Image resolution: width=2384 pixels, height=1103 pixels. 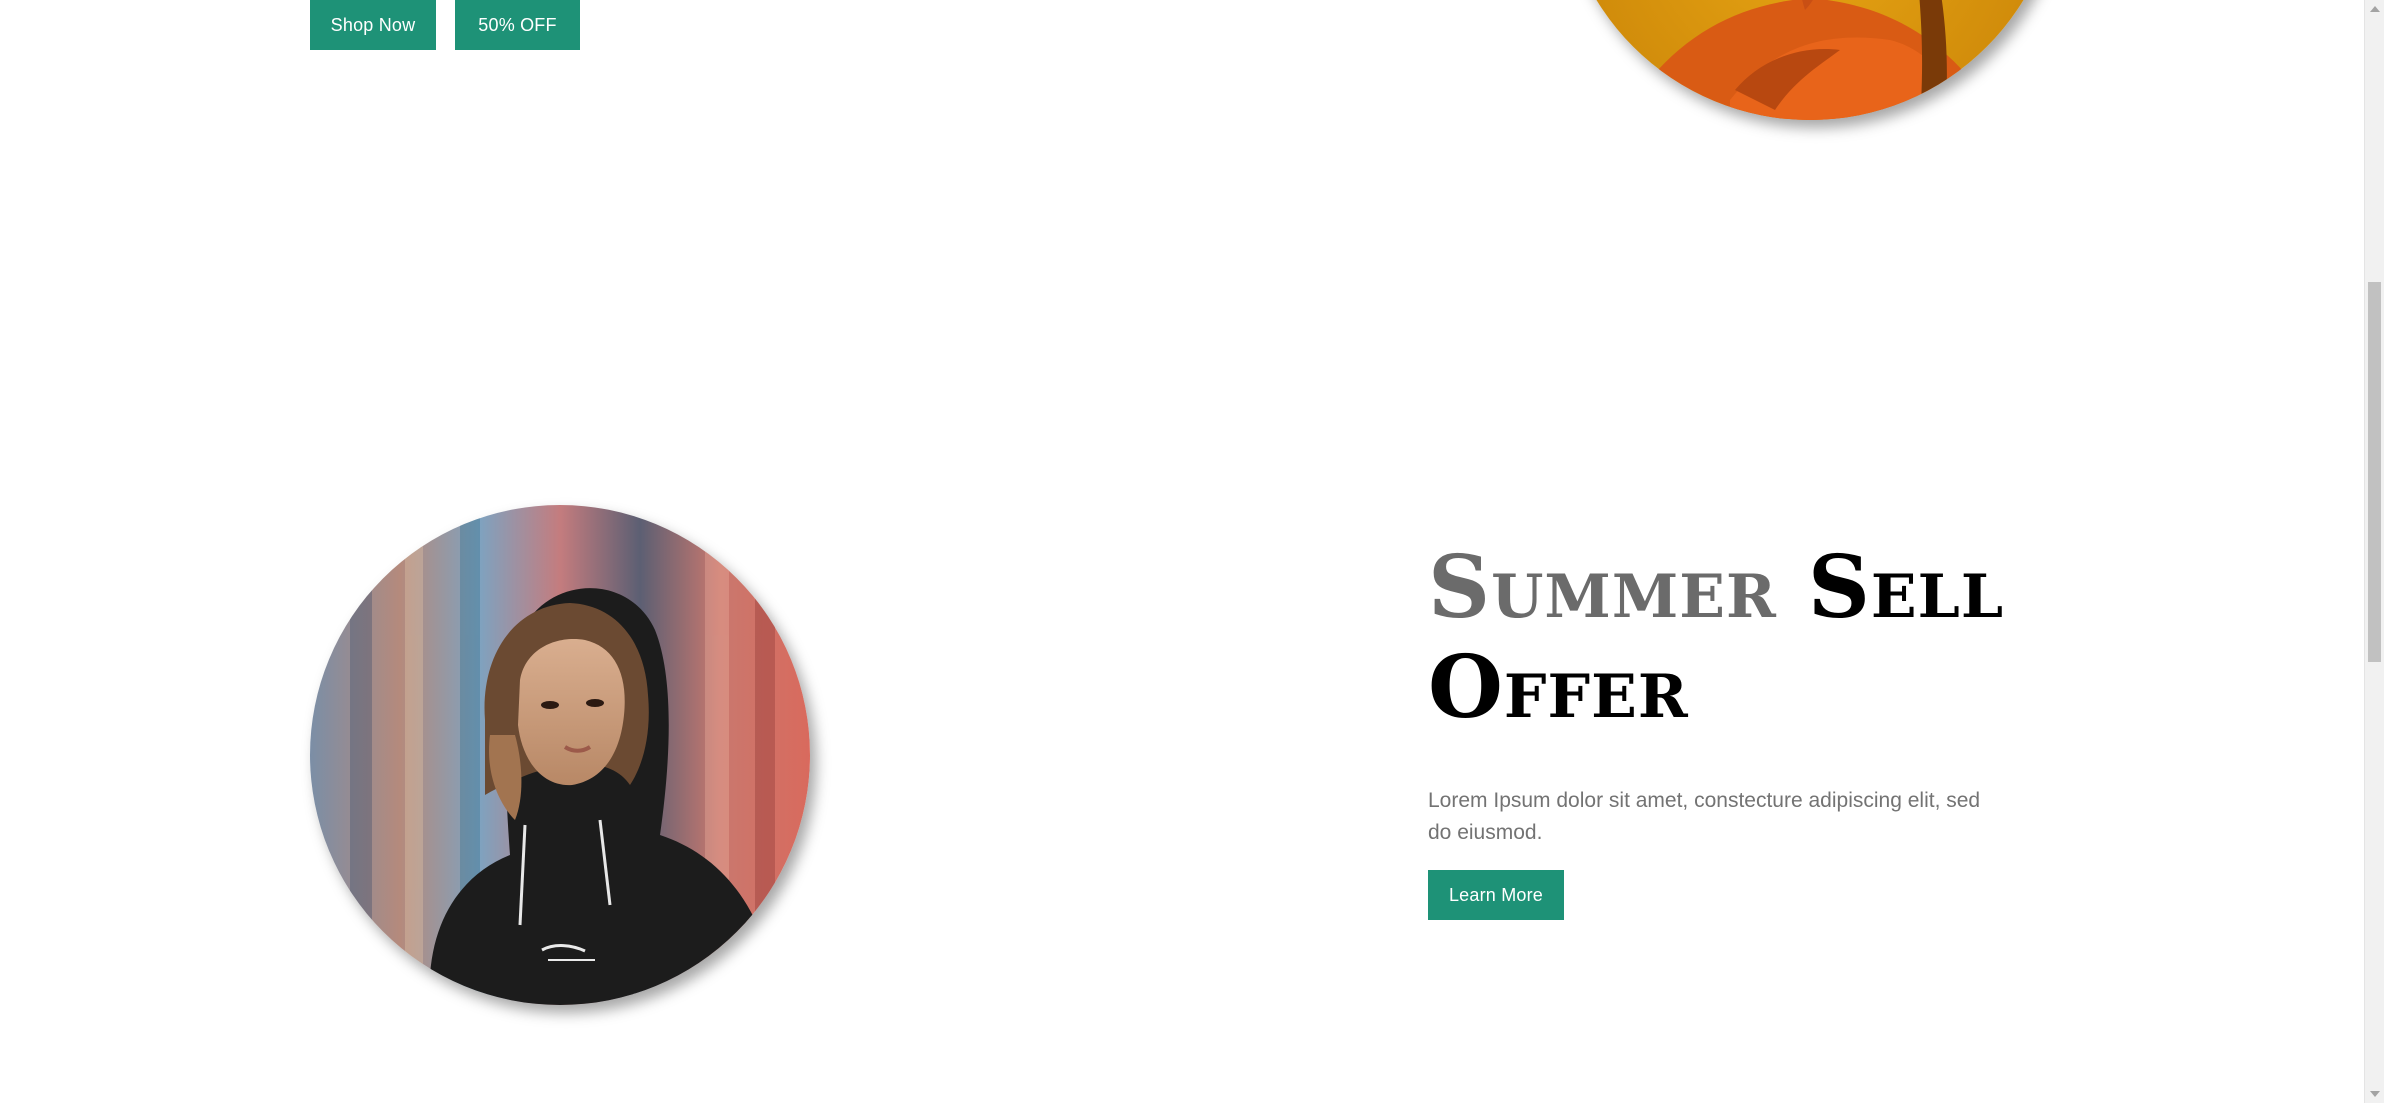 What do you see at coordinates (1810, 60) in the screenshot?
I see `hero-model-image` at bounding box center [1810, 60].